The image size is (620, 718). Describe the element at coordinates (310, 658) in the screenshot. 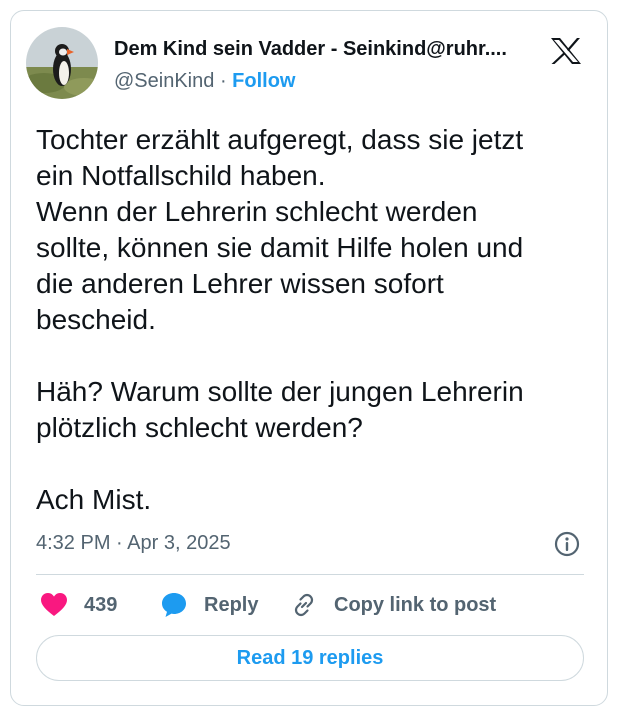

I see `read-replies-button: Read 19 replies` at that location.